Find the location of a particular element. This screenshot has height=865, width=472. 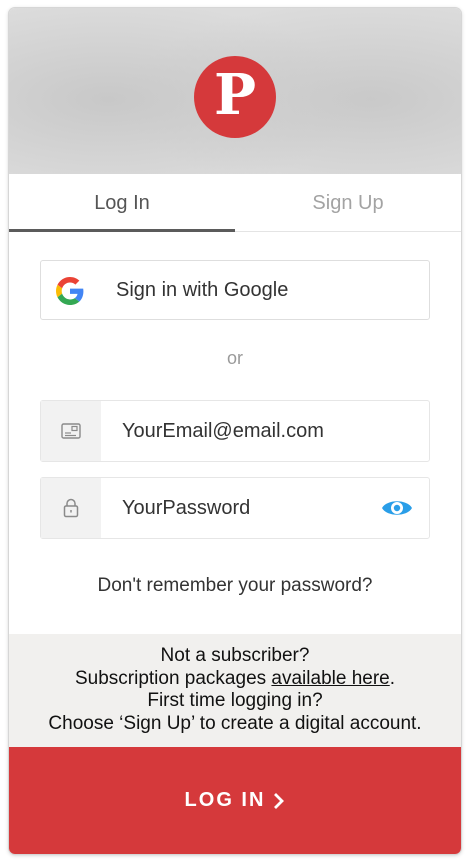

active-tab-indicator is located at coordinates (122, 230).